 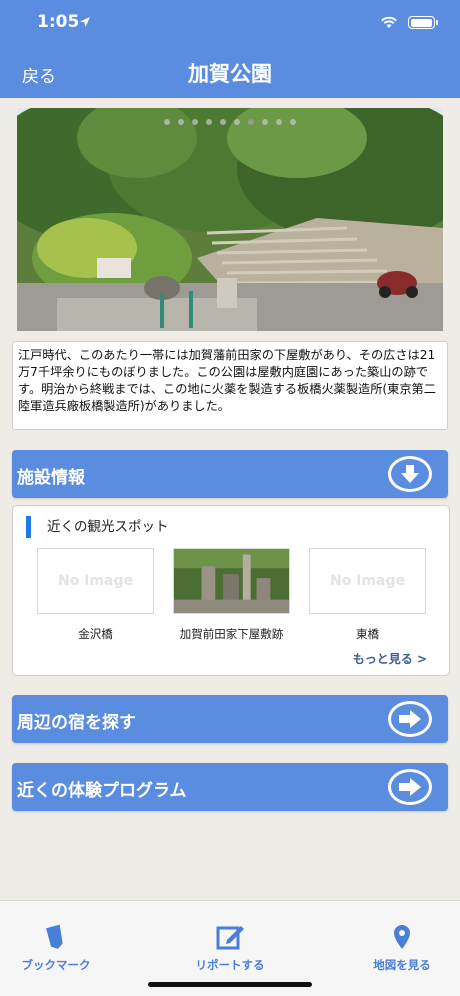 I want to click on tab-bookmark: ブックマーク, so click(x=58, y=948).